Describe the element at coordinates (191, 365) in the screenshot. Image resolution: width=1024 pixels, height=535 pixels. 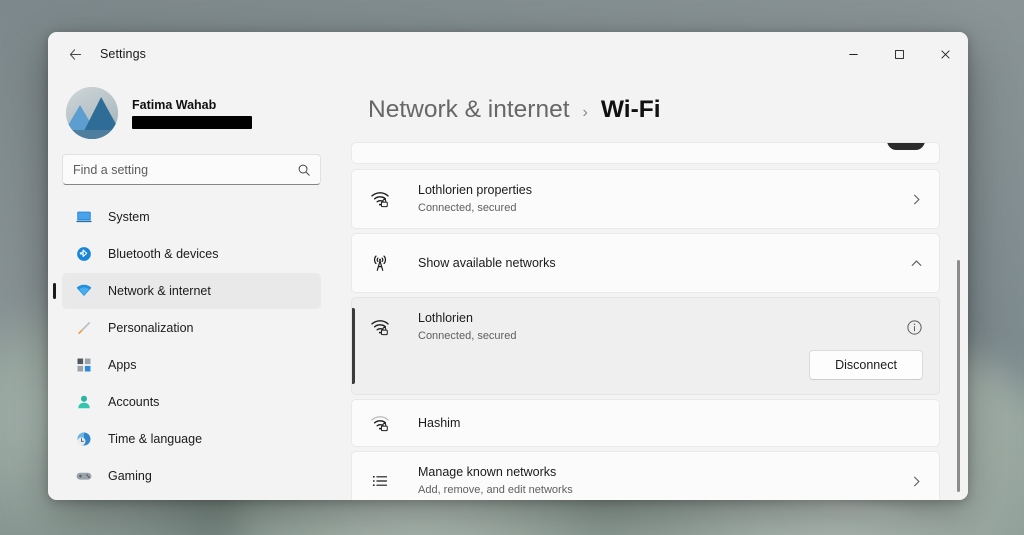
I see `sidebar-item-apps: Apps` at that location.